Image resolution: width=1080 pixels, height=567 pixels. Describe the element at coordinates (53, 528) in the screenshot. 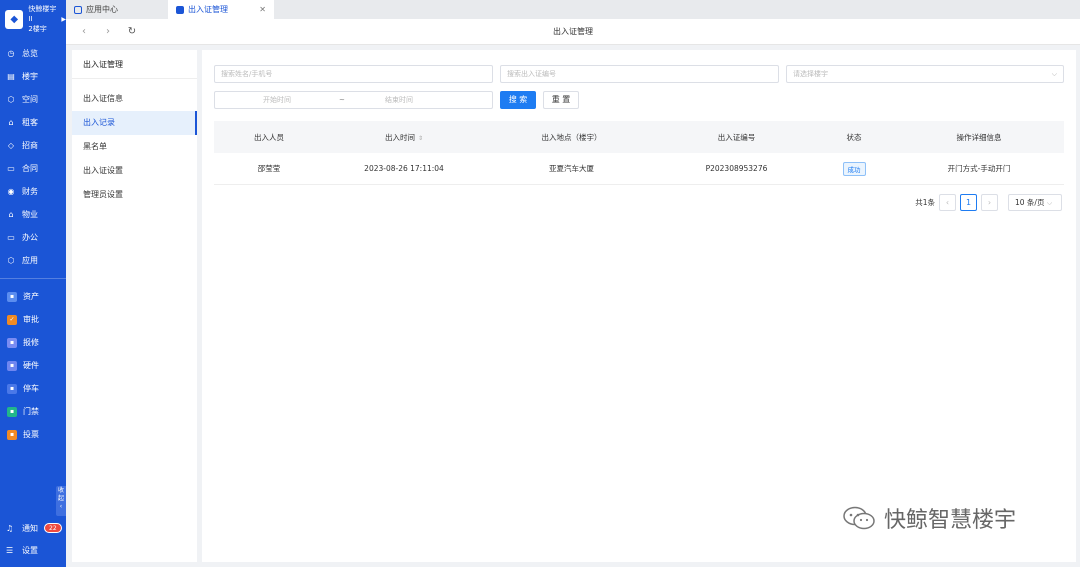

I see `notification-count-badge: 22` at that location.